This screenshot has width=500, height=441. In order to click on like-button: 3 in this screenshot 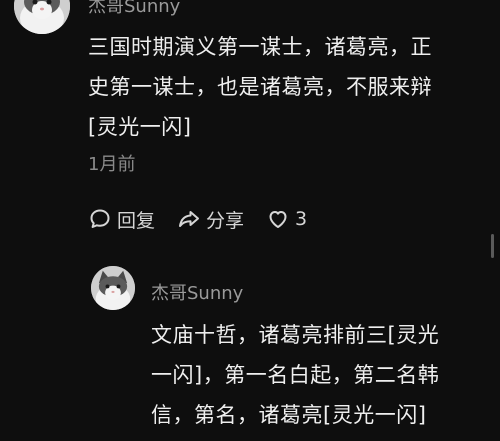, I will do `click(286, 219)`.